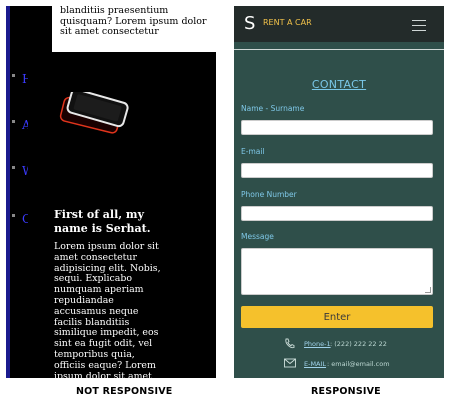 The height and width of the screenshot is (408, 450). Describe the element at coordinates (269, 194) in the screenshot. I see `phone-label: Phone Number` at that location.